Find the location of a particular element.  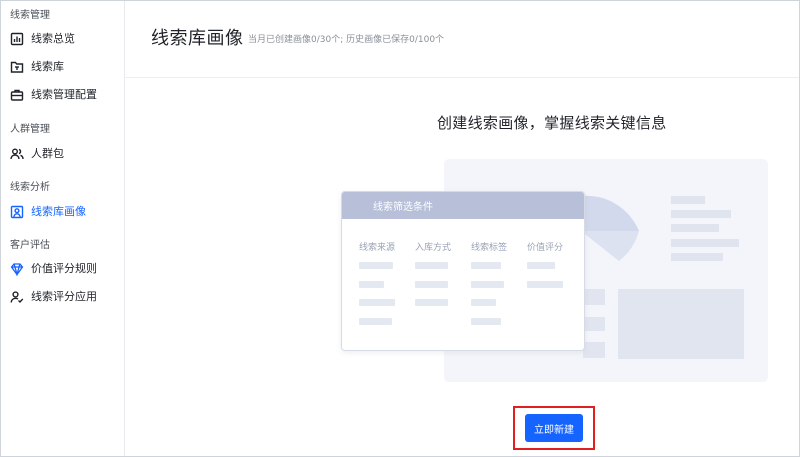

sidebar-item-label: 人群包 is located at coordinates (47, 153).